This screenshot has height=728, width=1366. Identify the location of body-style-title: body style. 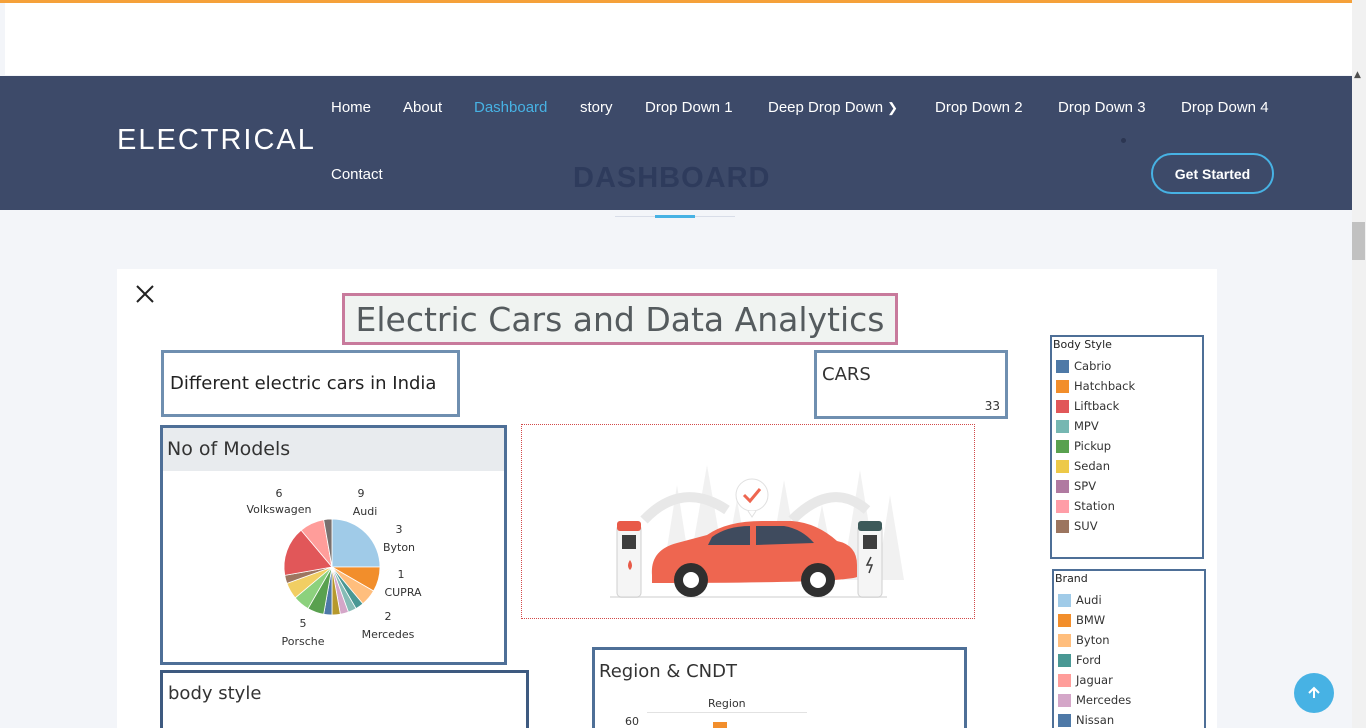
(215, 693).